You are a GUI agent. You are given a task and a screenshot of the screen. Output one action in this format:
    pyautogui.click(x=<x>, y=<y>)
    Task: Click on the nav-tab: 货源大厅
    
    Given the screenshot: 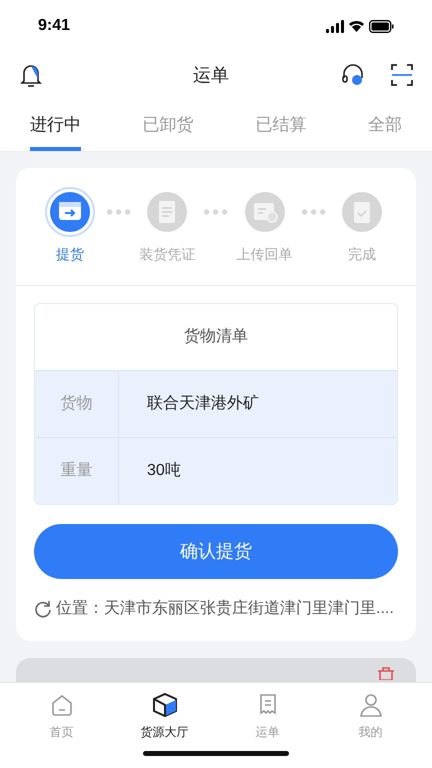 What is the action you would take?
    pyautogui.click(x=164, y=716)
    